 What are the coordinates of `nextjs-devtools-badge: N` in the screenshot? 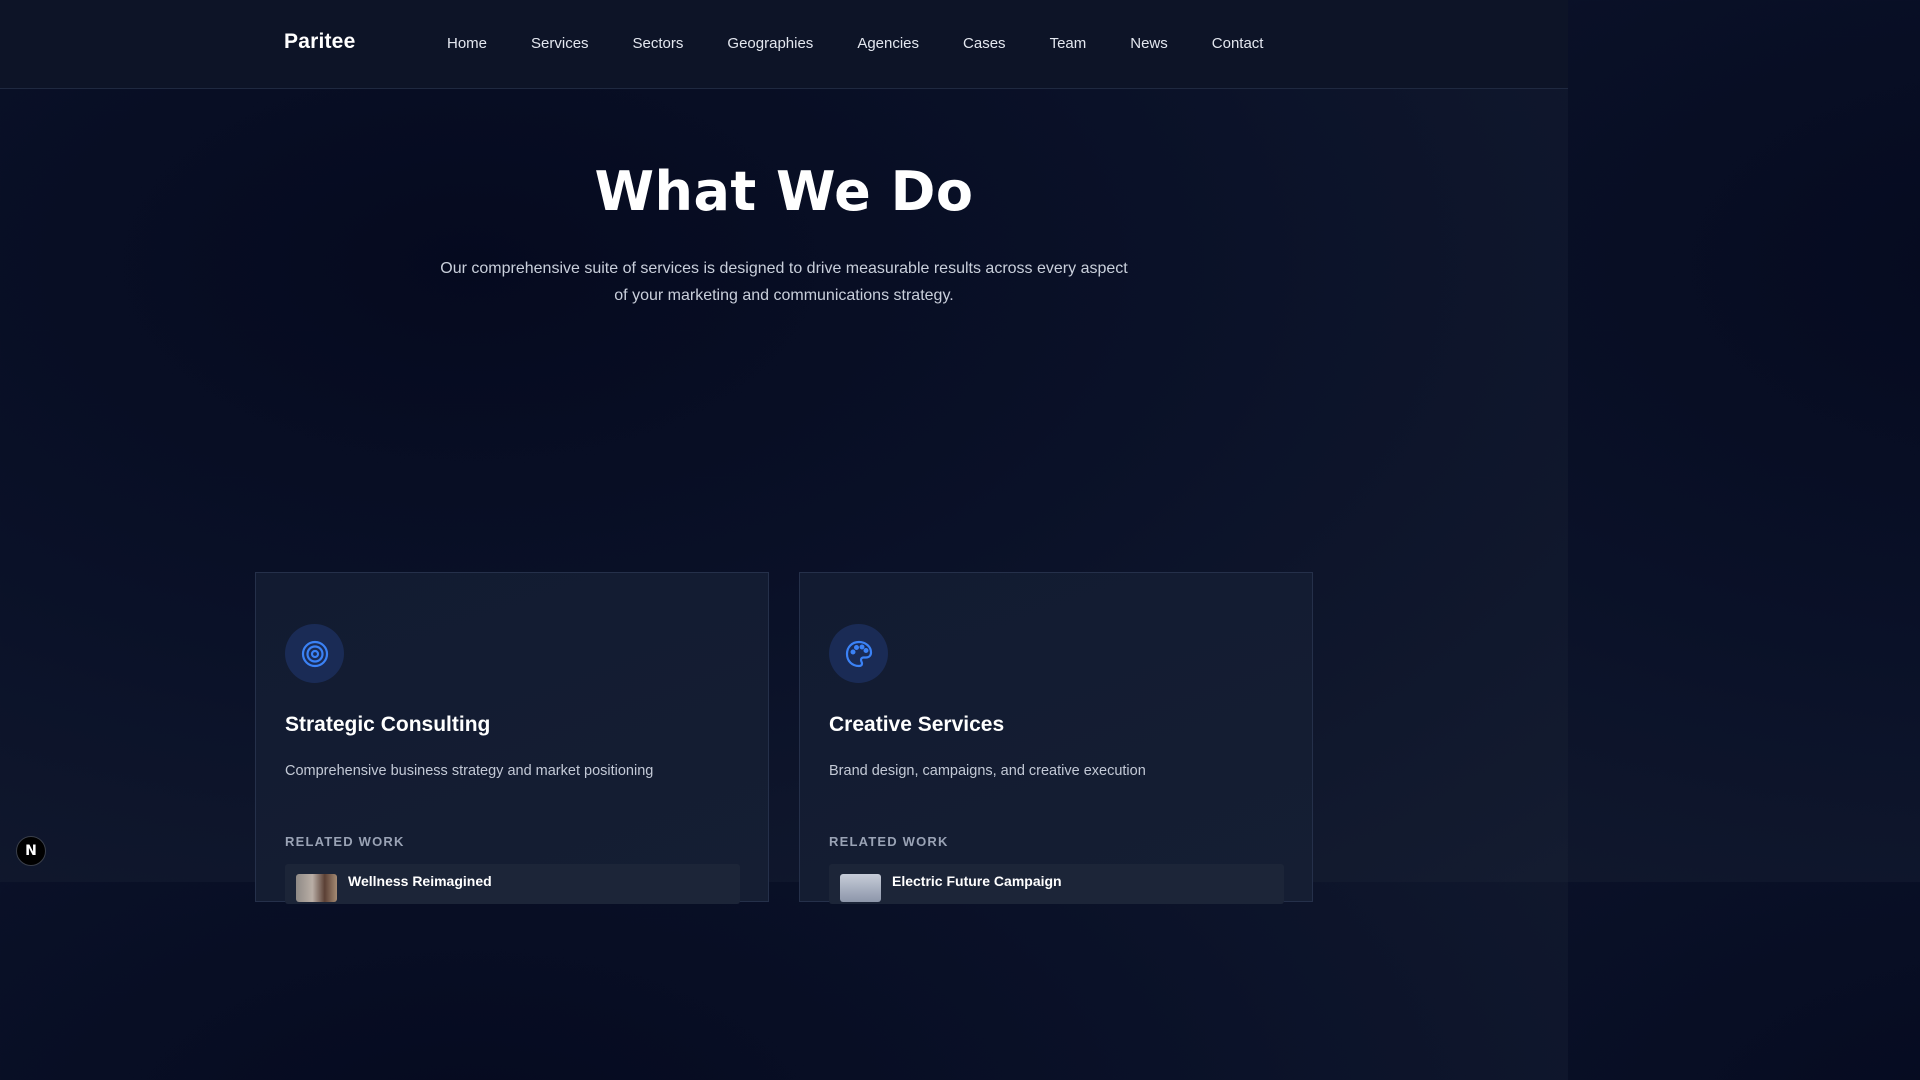 It's located at (31, 851).